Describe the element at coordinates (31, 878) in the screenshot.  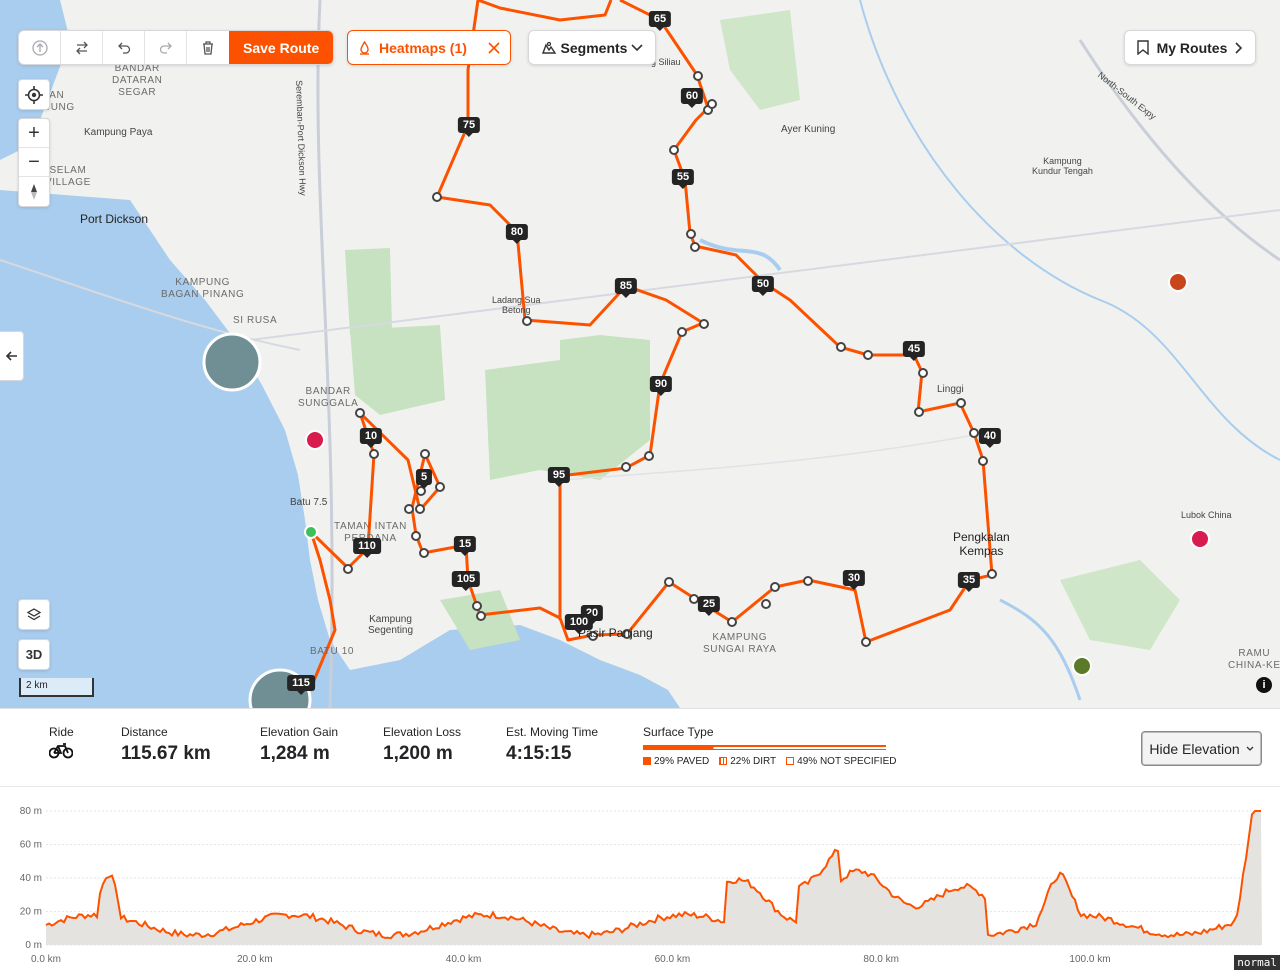
I see `y-tick-label: 40 m` at that location.